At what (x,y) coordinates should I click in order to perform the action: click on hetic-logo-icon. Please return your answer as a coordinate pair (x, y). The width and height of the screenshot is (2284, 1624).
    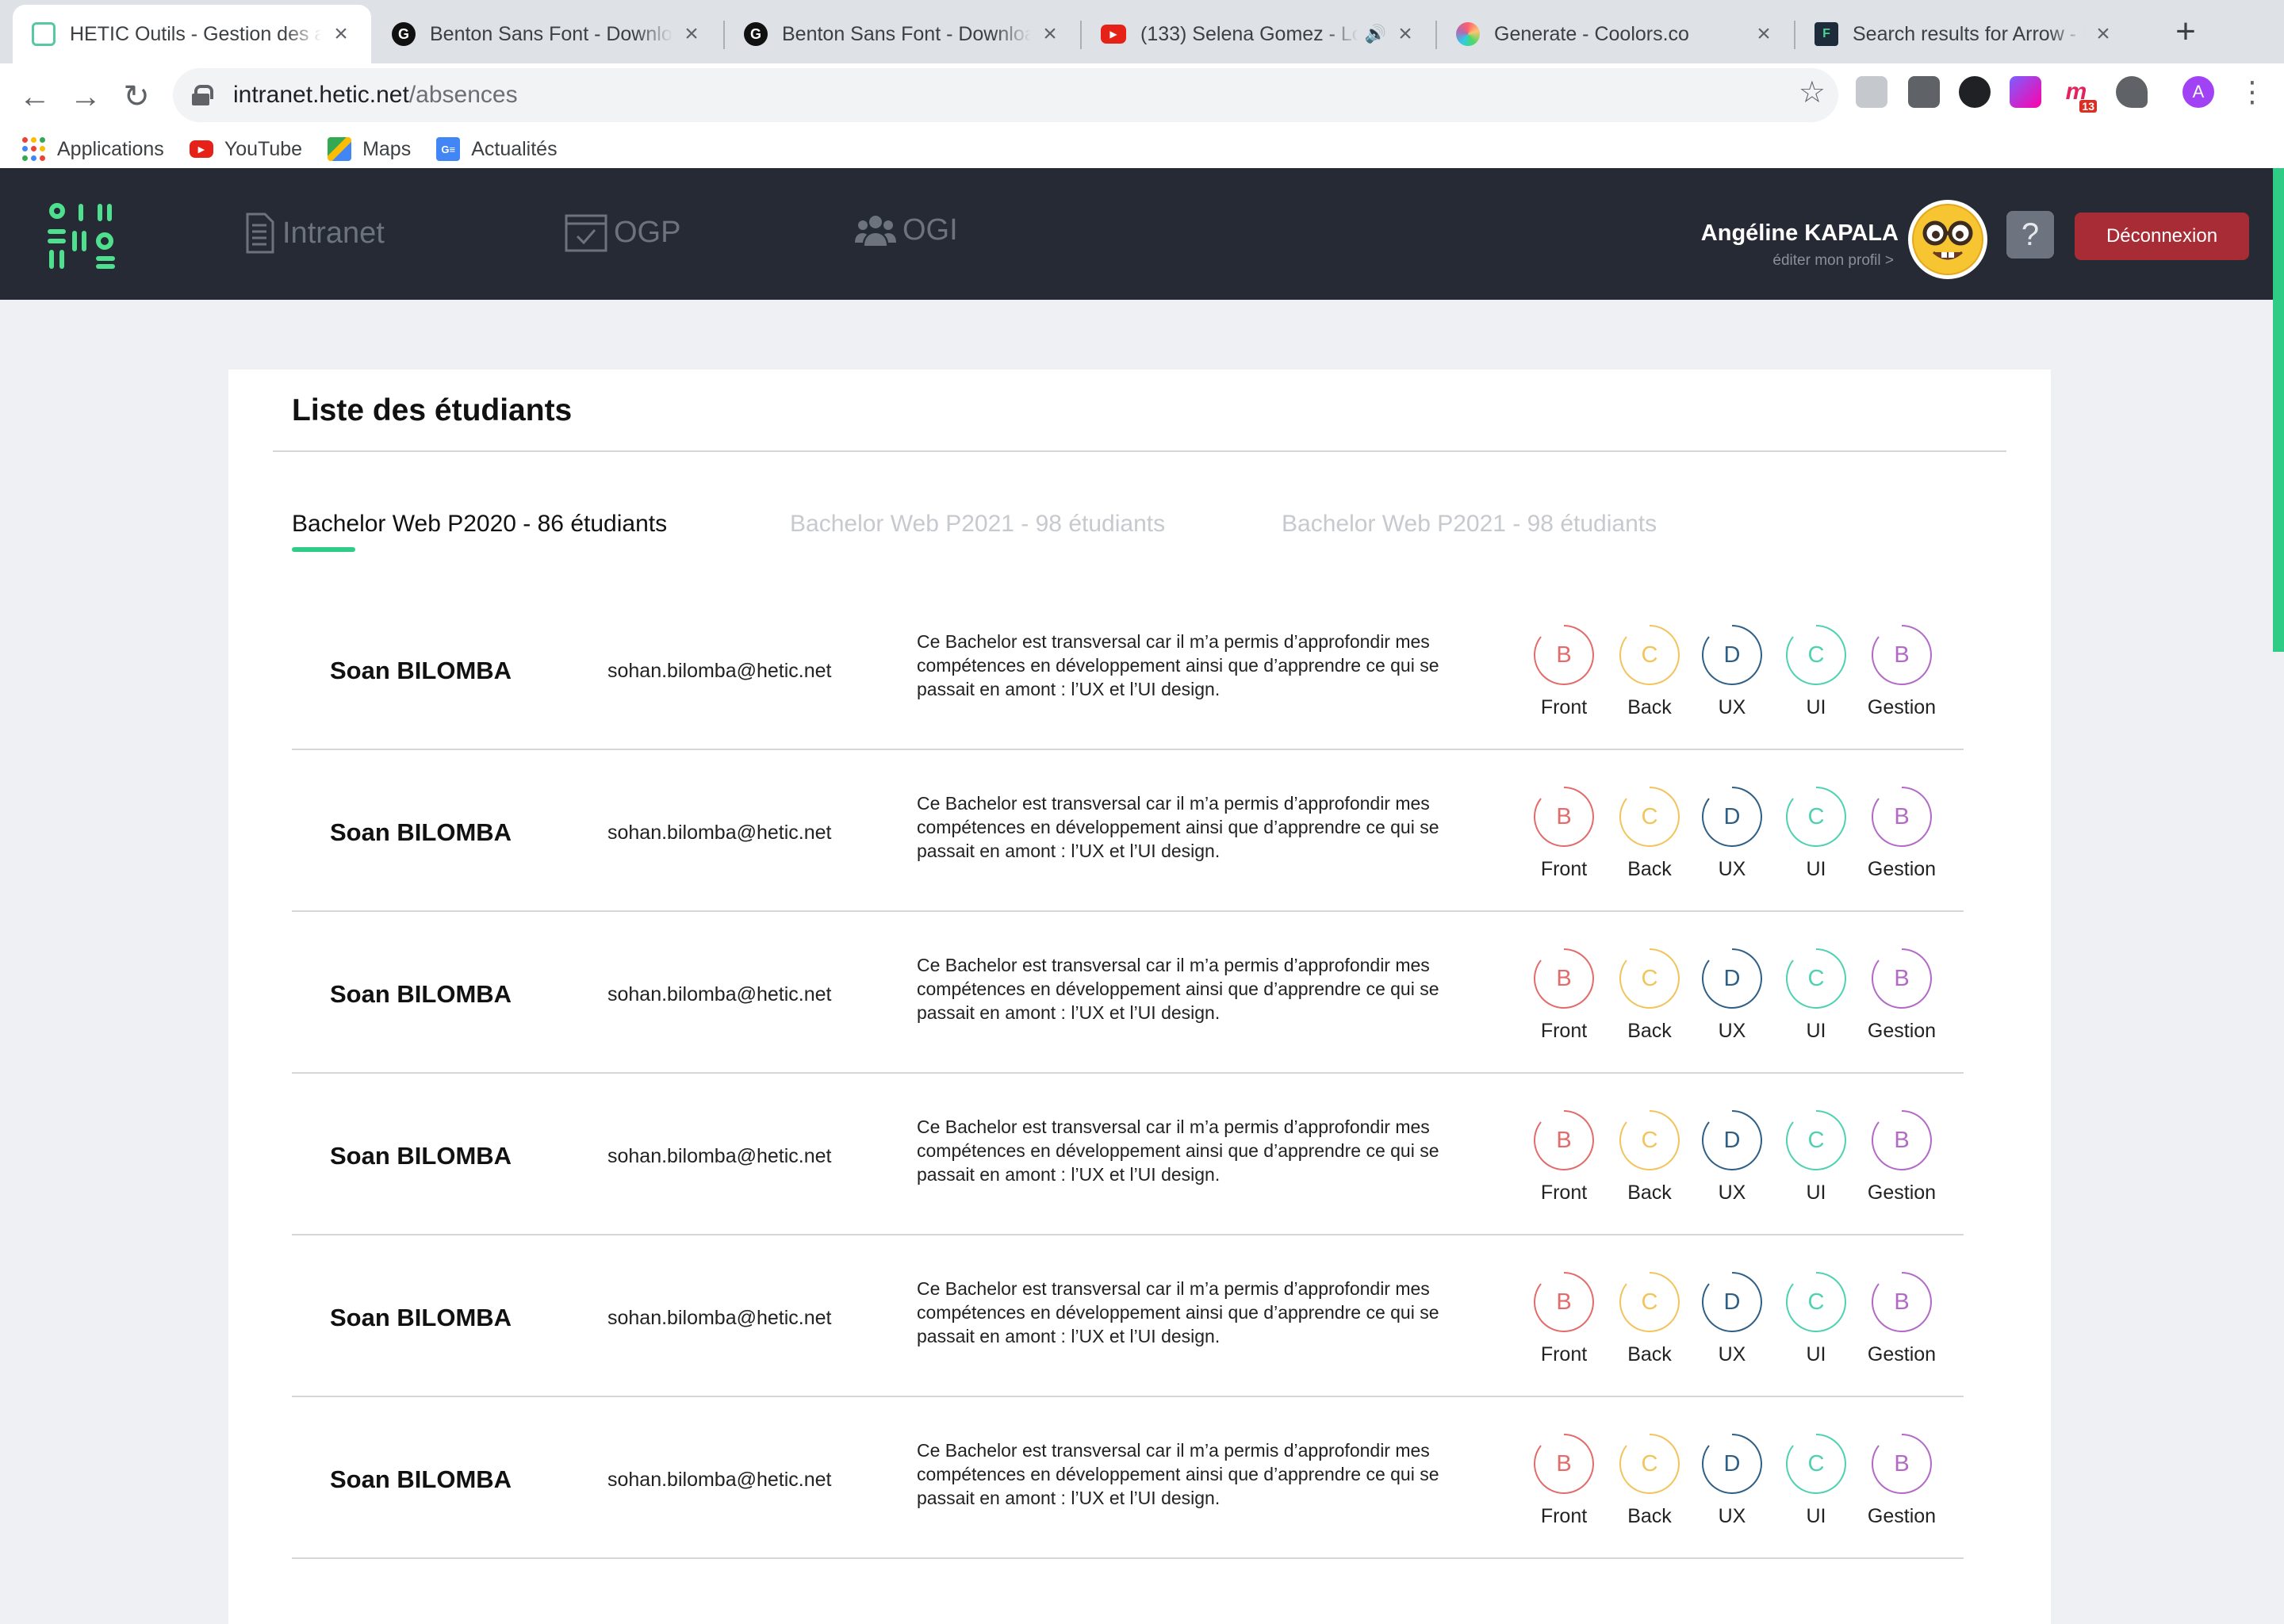
    Looking at the image, I should click on (81, 236).